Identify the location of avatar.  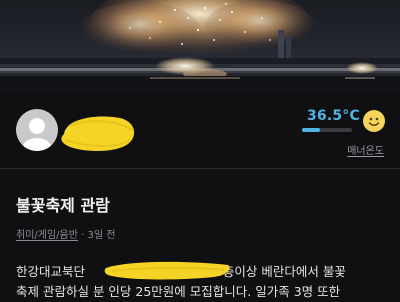
(37, 130).